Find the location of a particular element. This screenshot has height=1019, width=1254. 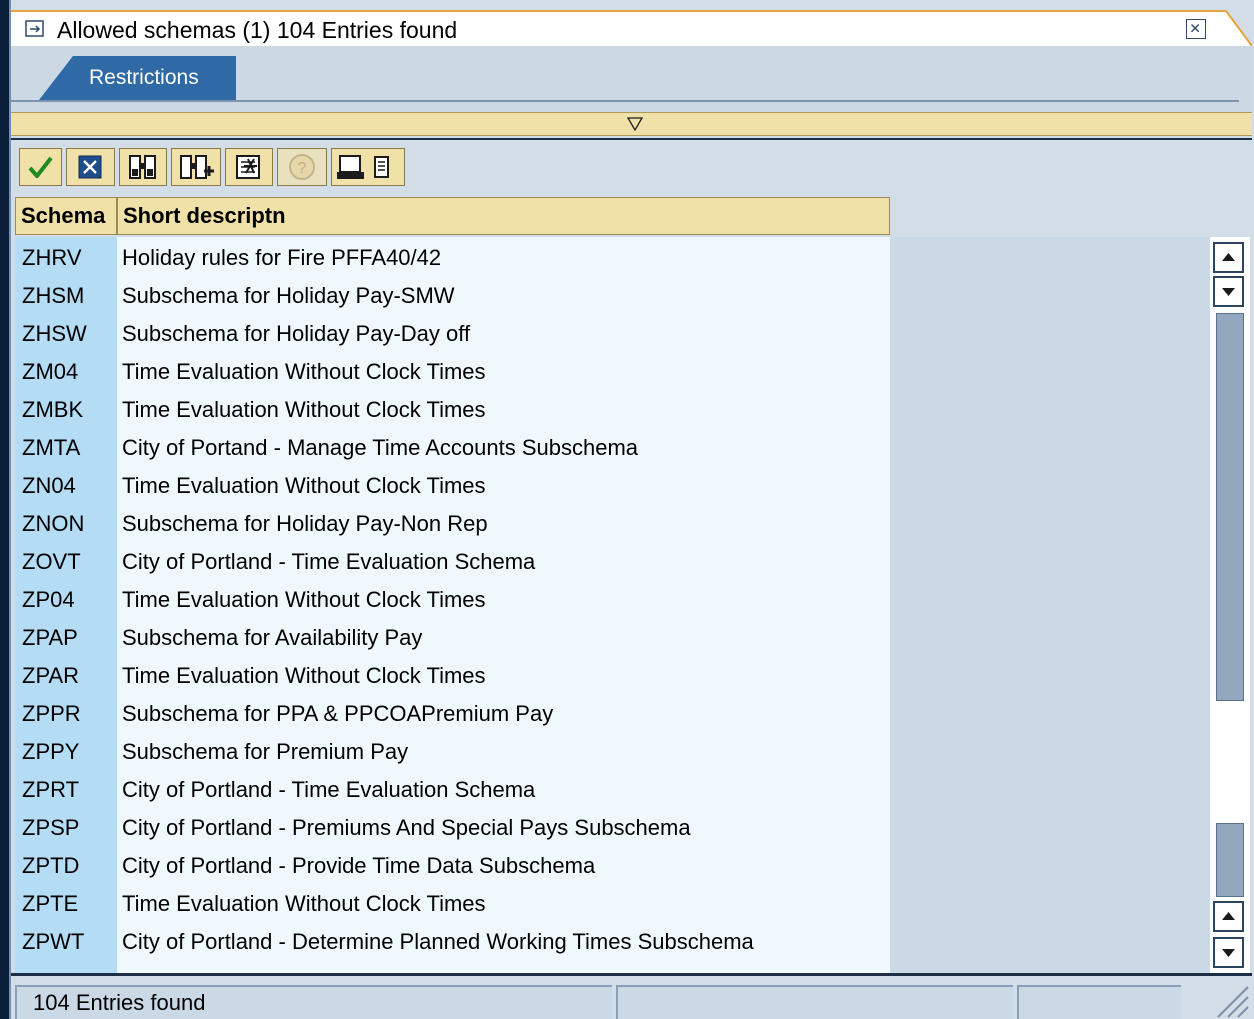

splitter-bar is located at coordinates (631, 124).